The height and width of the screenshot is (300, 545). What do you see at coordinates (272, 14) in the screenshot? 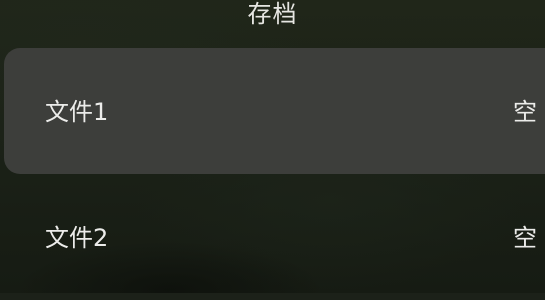
I see `page-title: 存档` at bounding box center [272, 14].